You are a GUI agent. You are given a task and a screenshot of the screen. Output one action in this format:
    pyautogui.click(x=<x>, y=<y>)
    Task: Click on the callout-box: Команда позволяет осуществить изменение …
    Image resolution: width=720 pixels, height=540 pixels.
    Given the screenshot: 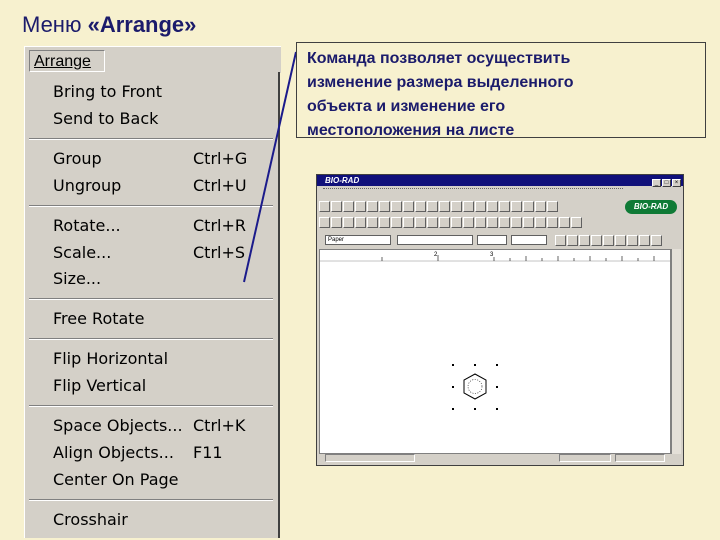 What is the action you would take?
    pyautogui.click(x=501, y=90)
    